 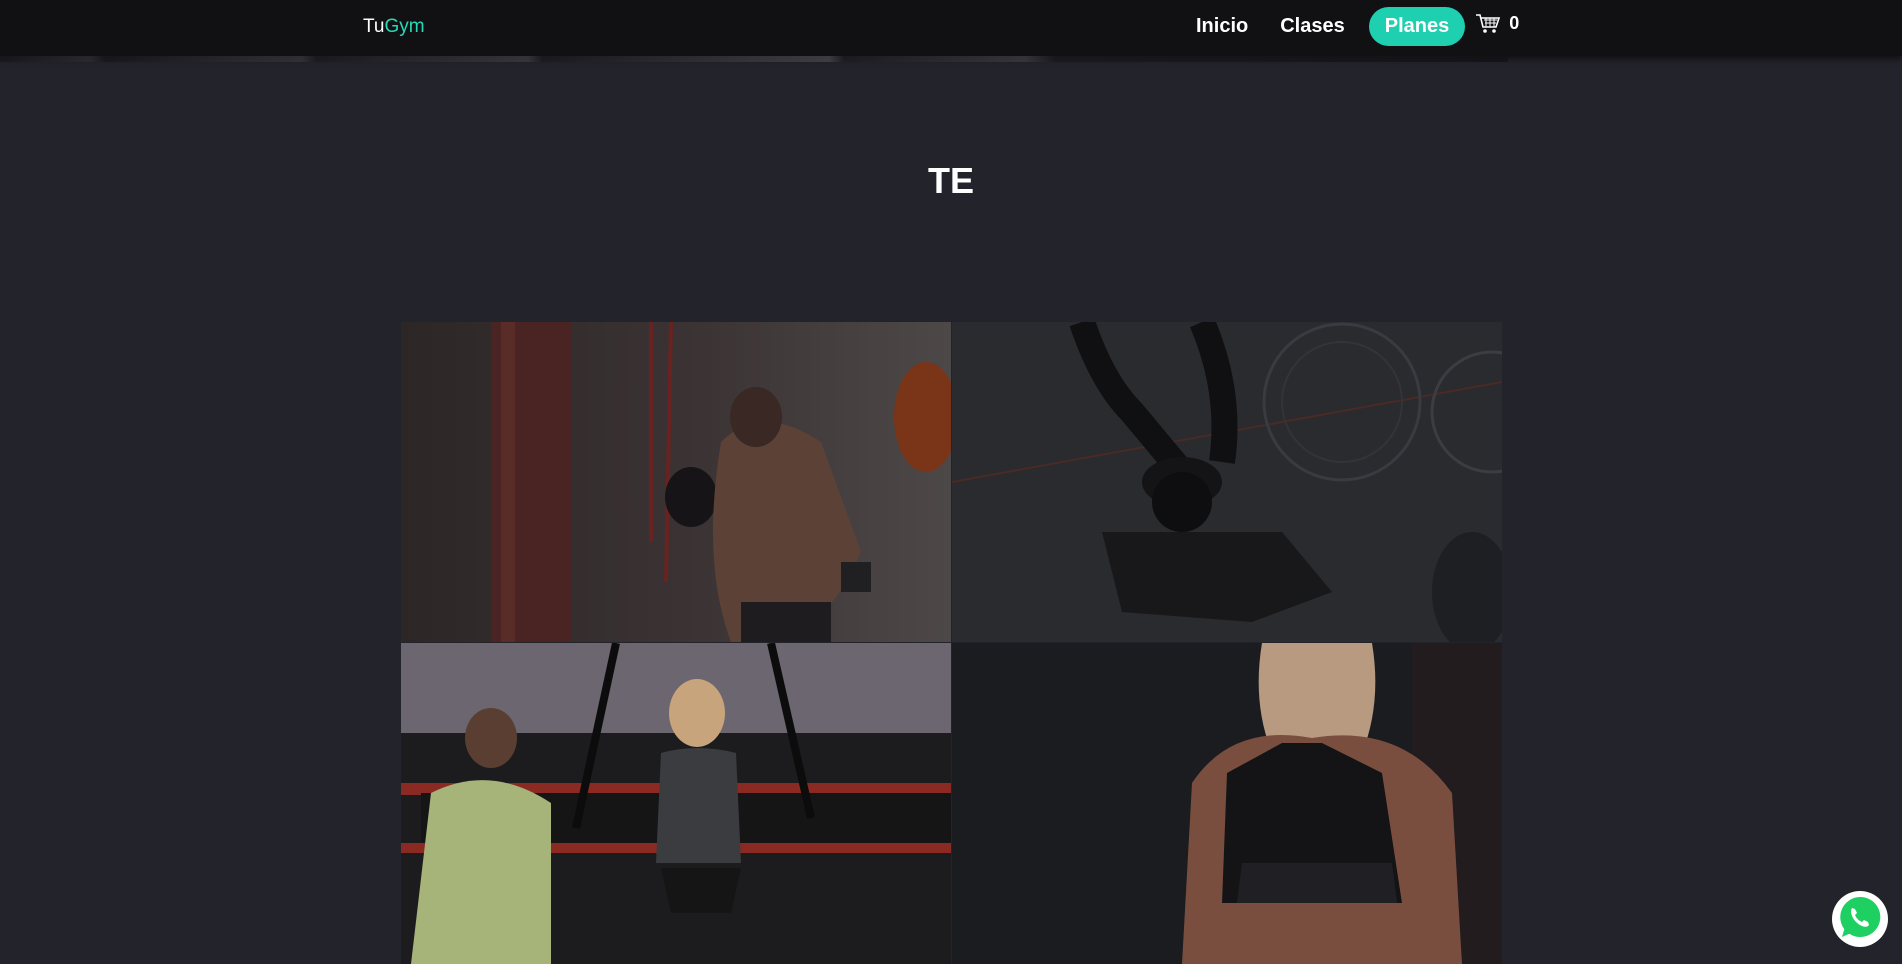 What do you see at coordinates (1227, 803) in the screenshot?
I see `athlete-back-photo` at bounding box center [1227, 803].